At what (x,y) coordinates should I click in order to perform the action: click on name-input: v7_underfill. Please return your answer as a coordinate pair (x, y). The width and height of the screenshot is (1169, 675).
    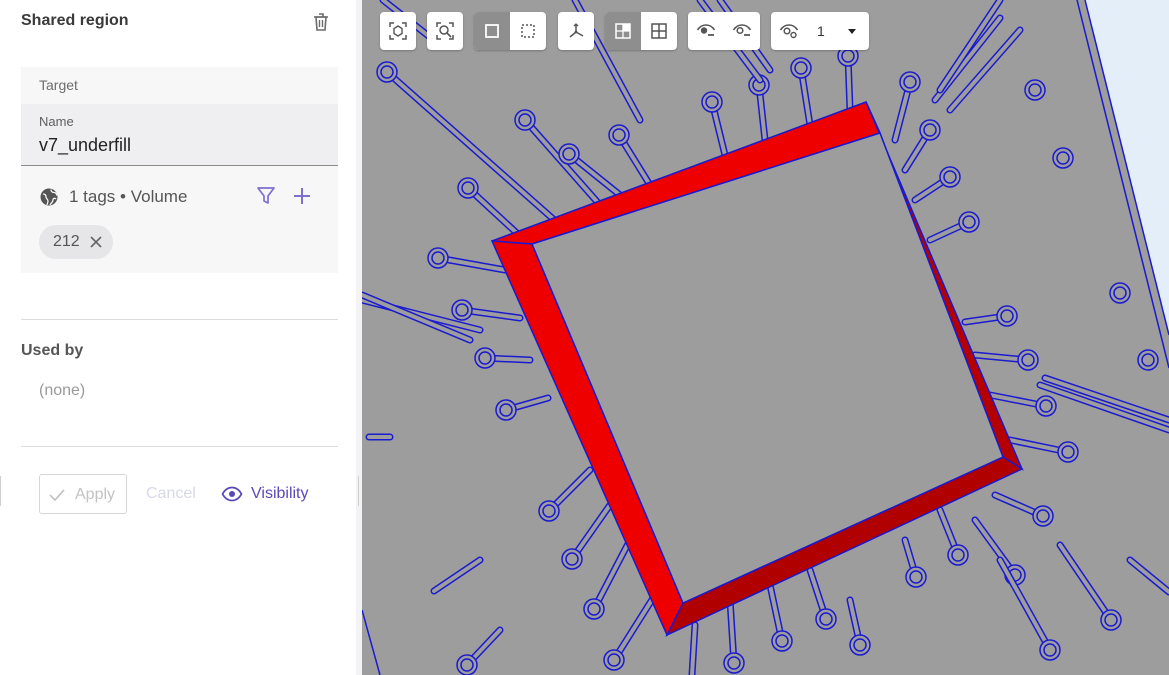
    Looking at the image, I should click on (85, 145).